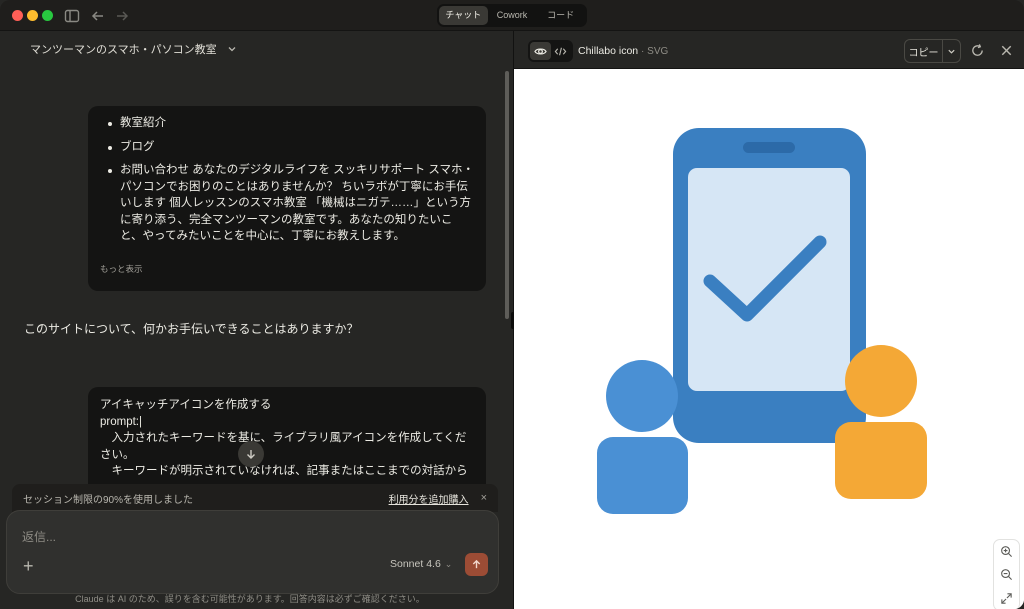  What do you see at coordinates (47, 15) in the screenshot?
I see `maximize-window-button` at bounding box center [47, 15].